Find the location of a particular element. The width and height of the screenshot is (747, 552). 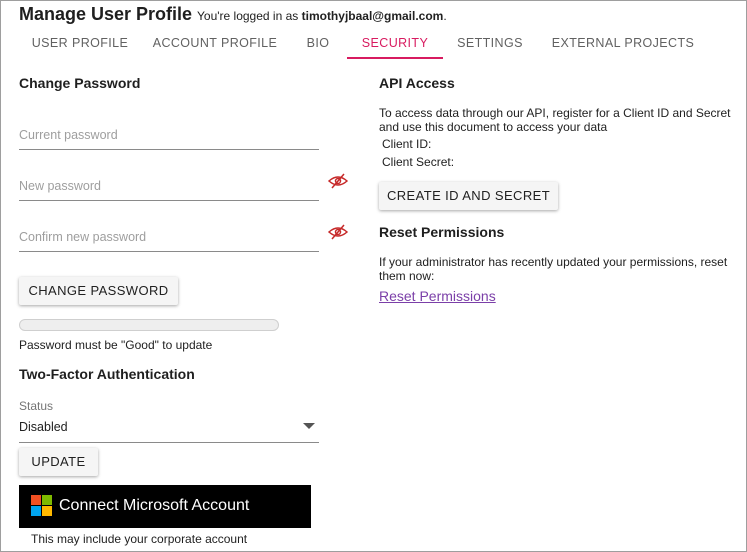

password-strength-bar is located at coordinates (149, 325).